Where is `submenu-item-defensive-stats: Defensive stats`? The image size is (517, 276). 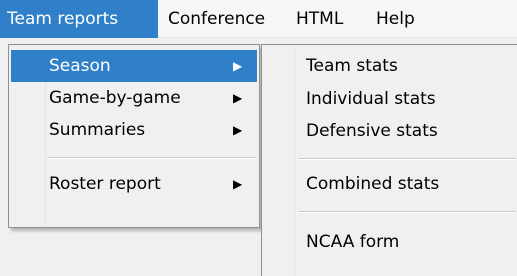 submenu-item-defensive-stats: Defensive stats is located at coordinates (390, 131).